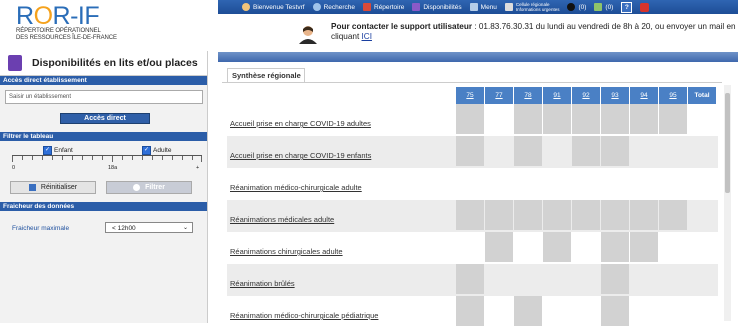 The width and height of the screenshot is (738, 328). Describe the element at coordinates (104, 97) in the screenshot. I see `establishment-input: Saisir un établissement` at that location.